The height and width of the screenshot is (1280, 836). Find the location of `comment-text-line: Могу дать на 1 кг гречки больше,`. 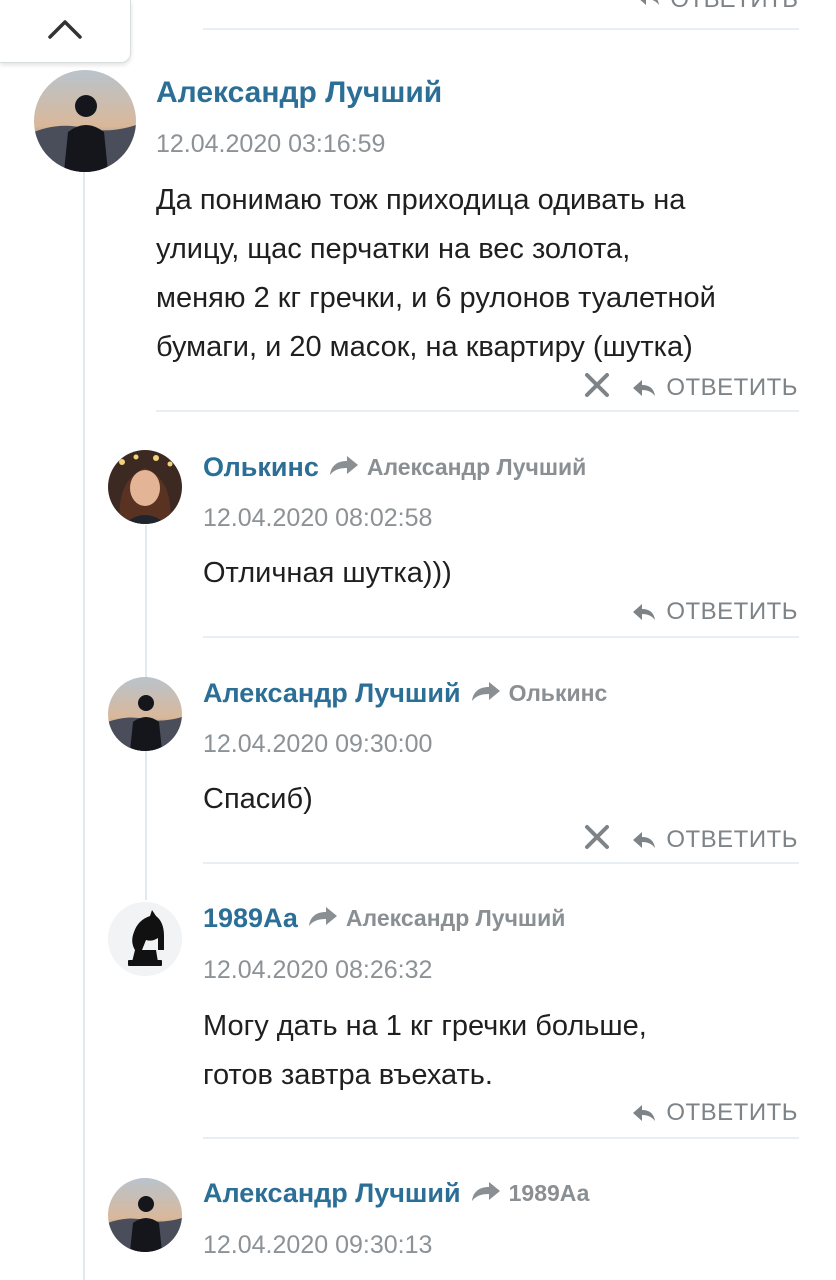

comment-text-line: Могу дать на 1 кг гречки больше, is located at coordinates (425, 1026).